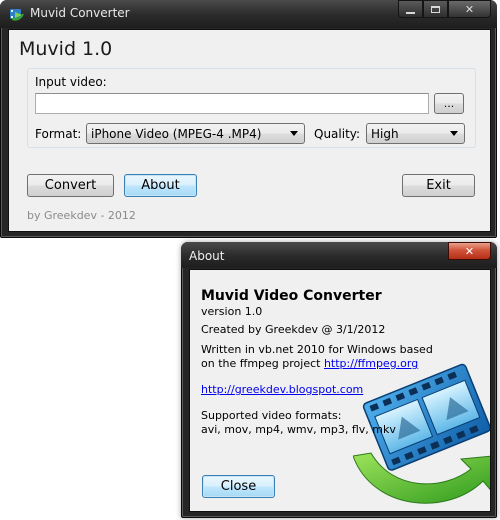 The width and height of the screenshot is (500, 520). I want to click on about-blog-line: http://greekdev.blogspot.com, so click(282, 389).